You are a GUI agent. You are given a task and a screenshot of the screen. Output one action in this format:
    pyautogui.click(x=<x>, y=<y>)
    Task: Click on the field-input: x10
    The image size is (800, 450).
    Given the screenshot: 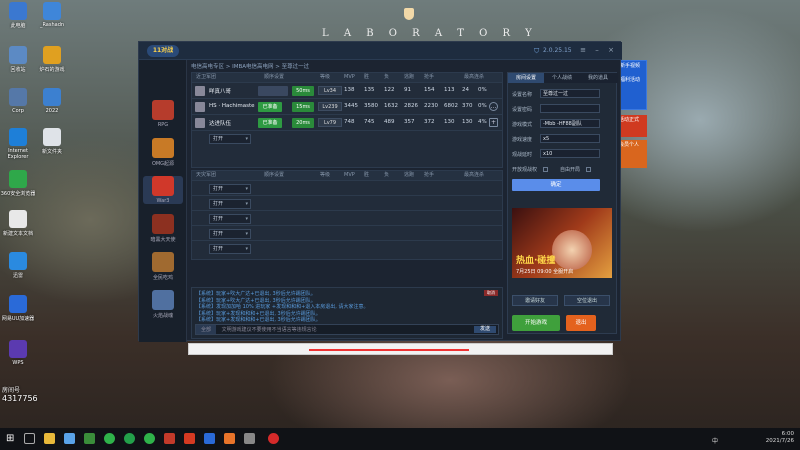 What is the action you would take?
    pyautogui.click(x=570, y=153)
    